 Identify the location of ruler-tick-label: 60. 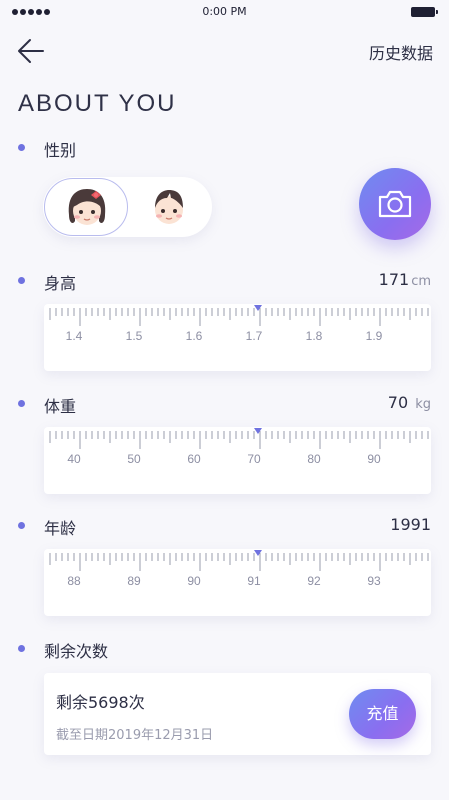
(194, 459).